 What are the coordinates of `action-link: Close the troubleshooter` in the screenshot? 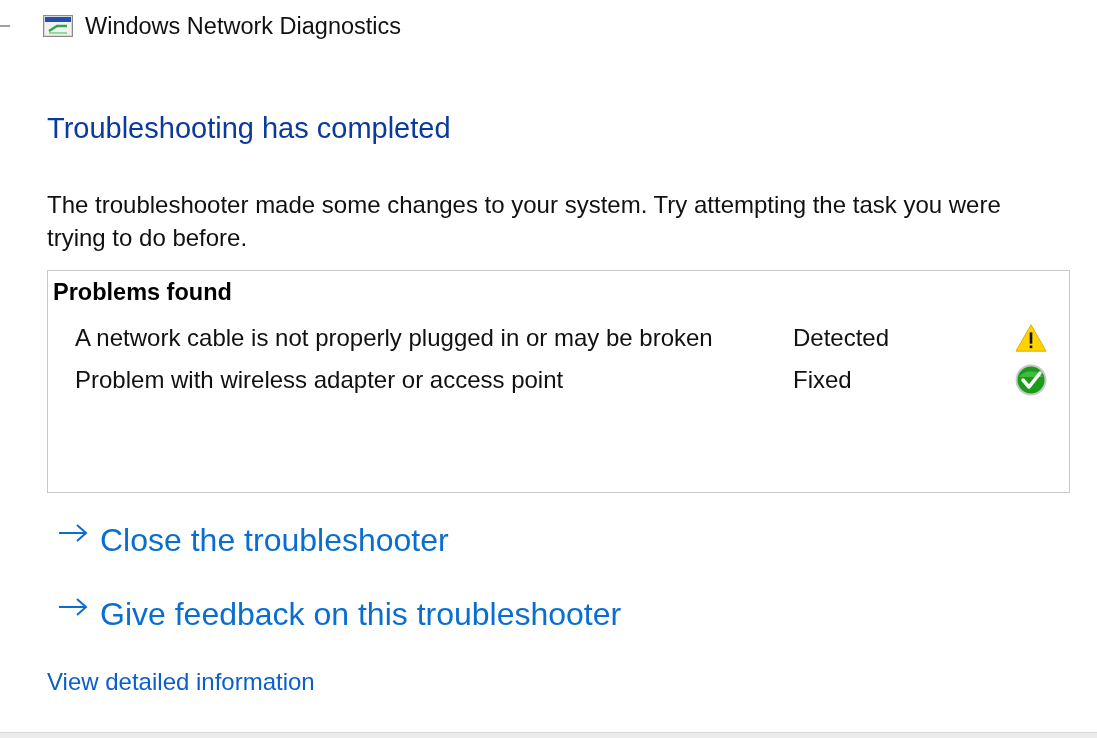 It's located at (253, 540).